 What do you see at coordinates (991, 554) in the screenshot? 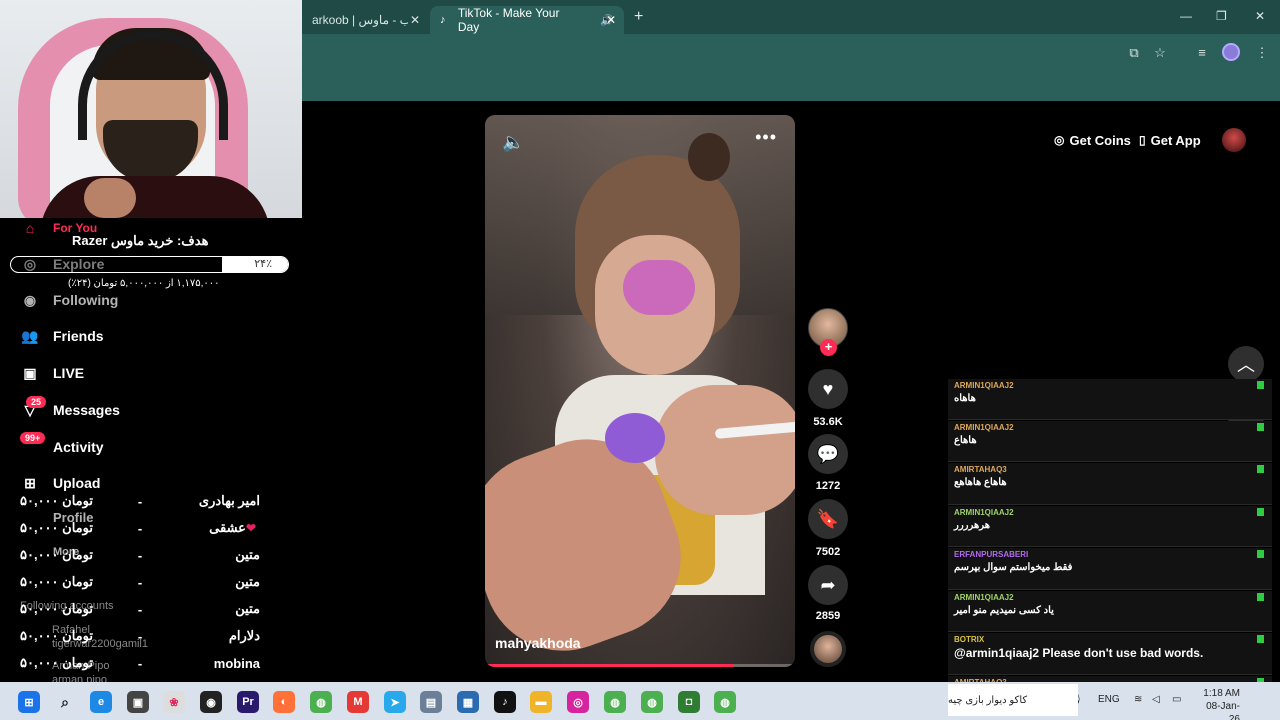
I see `chat-username: ERFANPURSABERI` at bounding box center [991, 554].